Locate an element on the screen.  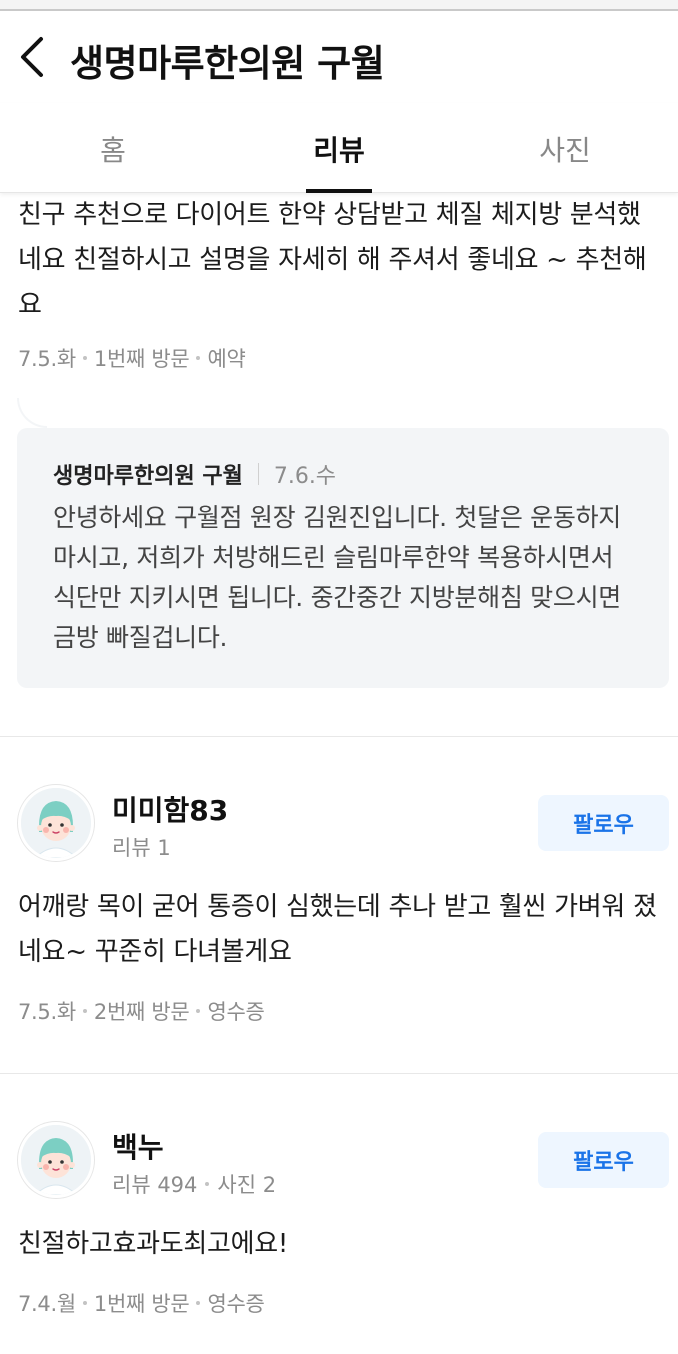
reviewer-profile: 미미함83 리뷰 1 팔로우 is located at coordinates (339, 830).